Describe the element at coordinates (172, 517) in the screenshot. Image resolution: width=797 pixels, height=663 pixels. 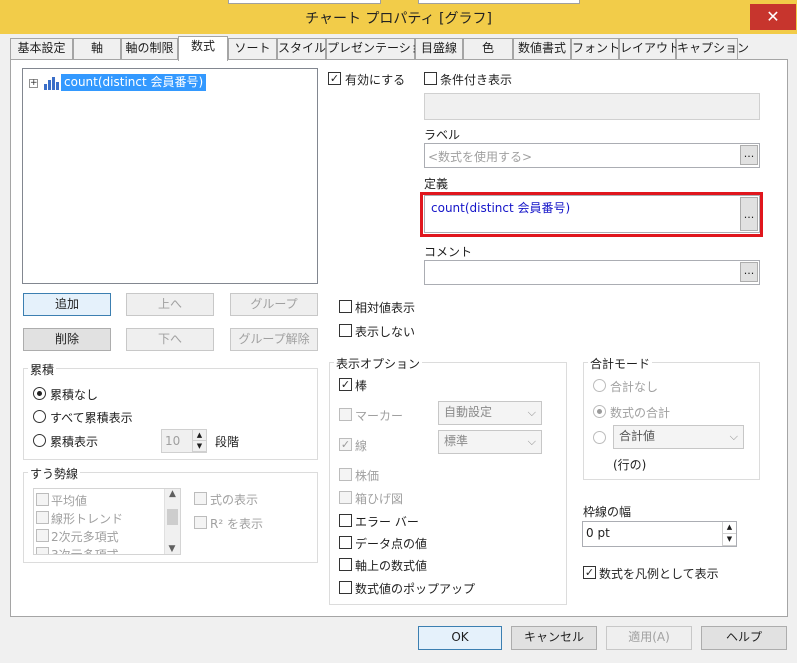
I see `scroll-thumb` at that location.